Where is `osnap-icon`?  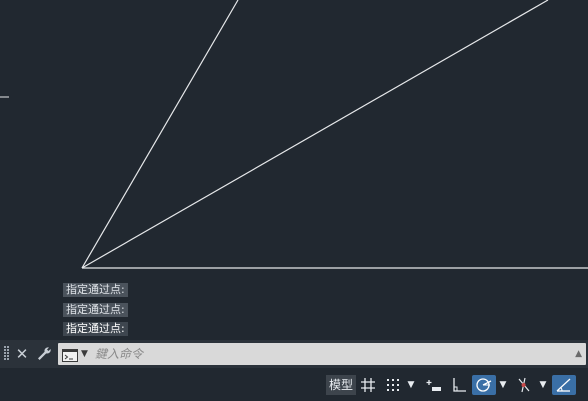
osnap-icon is located at coordinates (524, 385).